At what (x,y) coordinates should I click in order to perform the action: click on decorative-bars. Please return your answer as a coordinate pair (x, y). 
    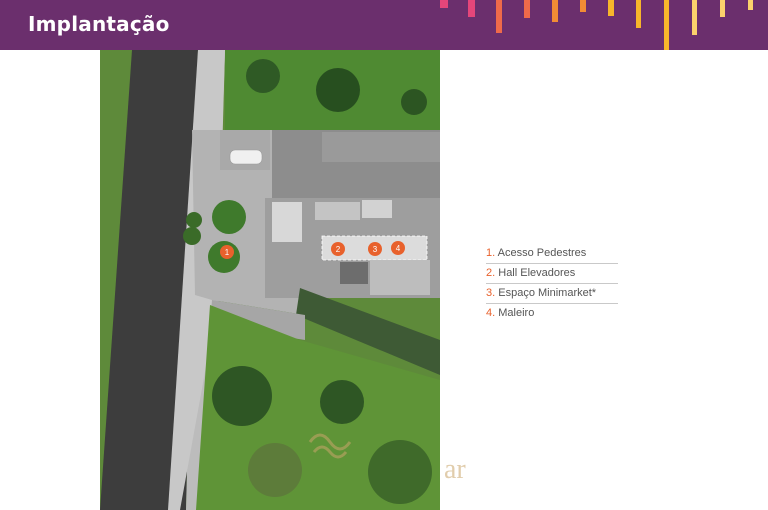
    Looking at the image, I should click on (596, 25).